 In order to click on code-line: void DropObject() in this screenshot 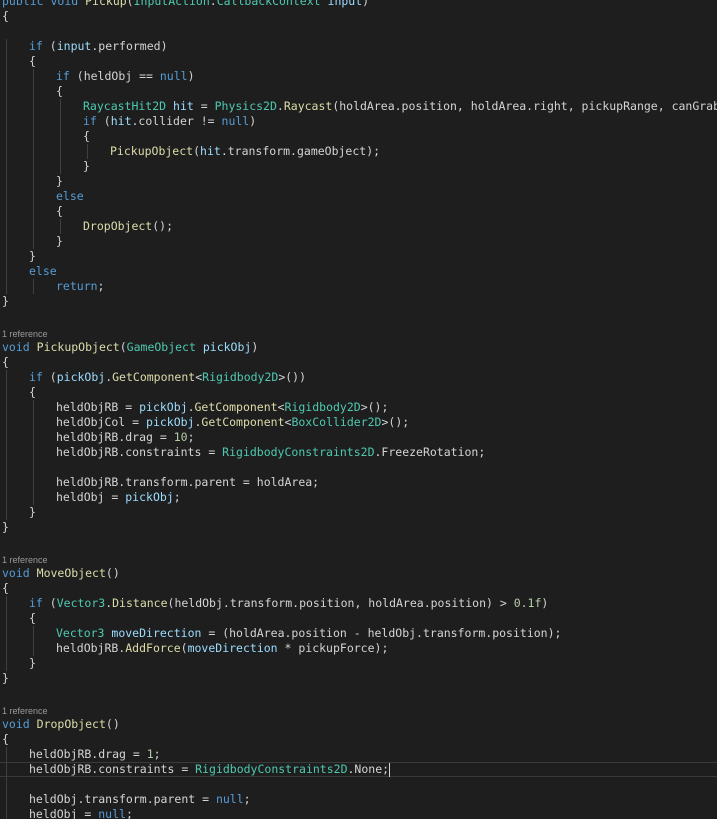, I will do `click(61, 724)`.